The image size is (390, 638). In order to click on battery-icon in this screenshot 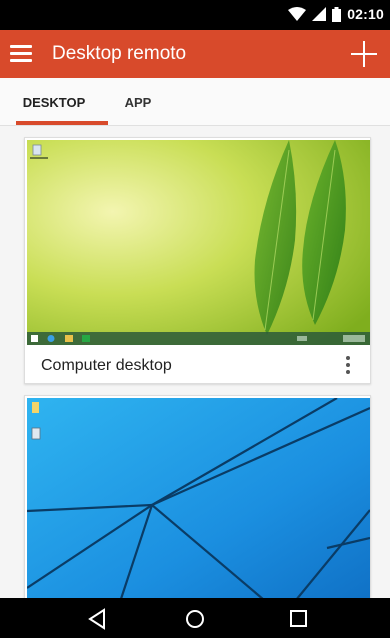, I will do `click(337, 14)`.